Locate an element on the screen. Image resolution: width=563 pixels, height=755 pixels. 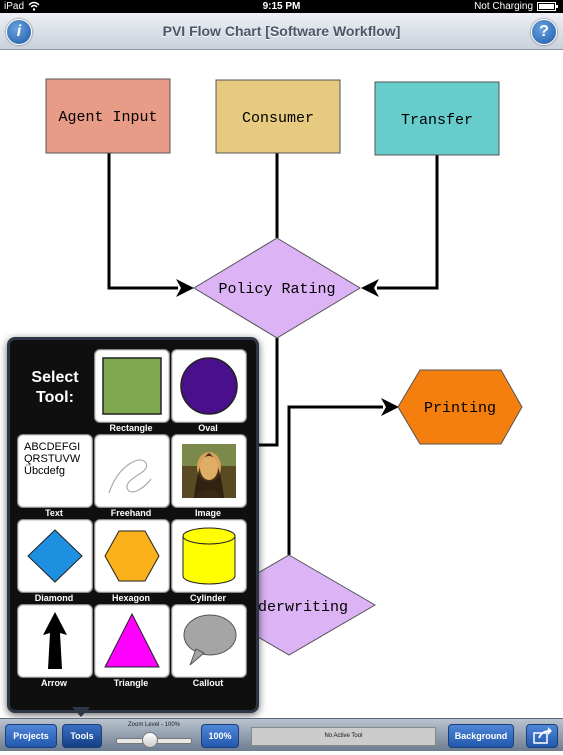
callout-icon is located at coordinates (210, 640).